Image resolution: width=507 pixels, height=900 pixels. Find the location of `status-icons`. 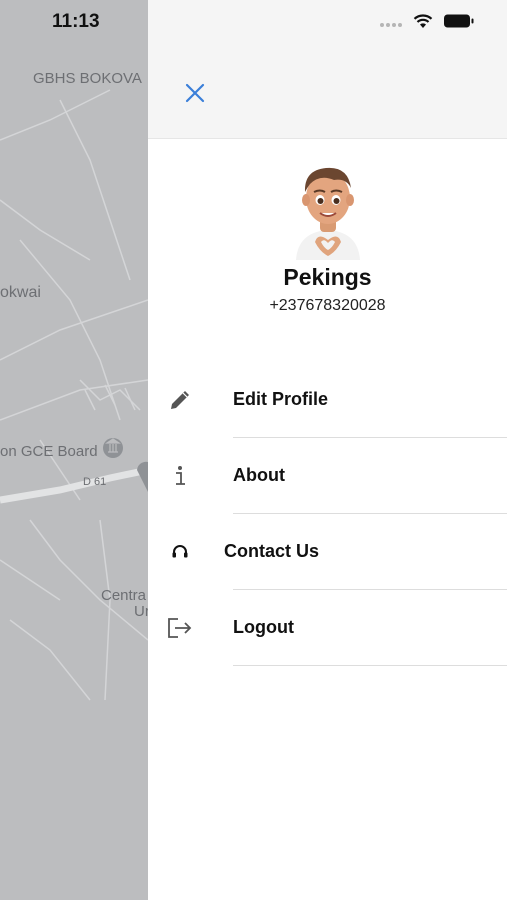

status-icons is located at coordinates (427, 23).